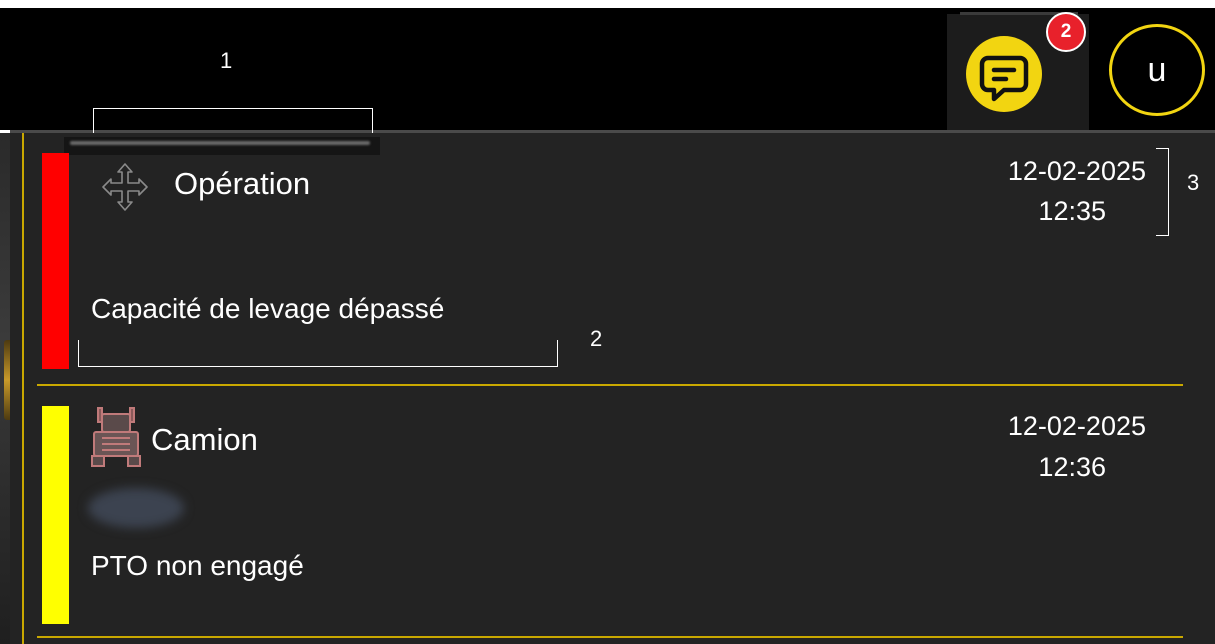 Image resolution: width=1215 pixels, height=644 pixels. Describe the element at coordinates (233, 120) in the screenshot. I see `callout-1-bracket` at that location.